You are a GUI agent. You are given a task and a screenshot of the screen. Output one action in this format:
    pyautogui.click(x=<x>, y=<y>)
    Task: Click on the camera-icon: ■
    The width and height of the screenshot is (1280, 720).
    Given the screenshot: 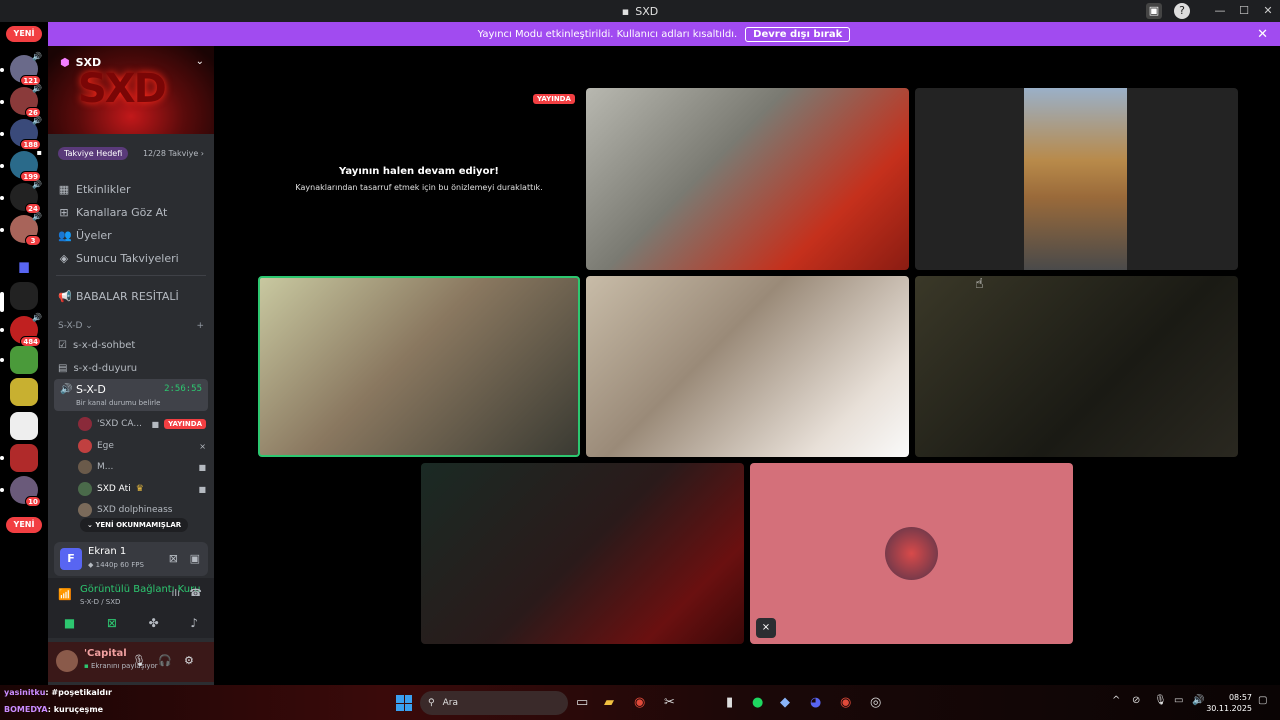 What is the action you would take?
    pyautogui.click(x=202, y=467)
    